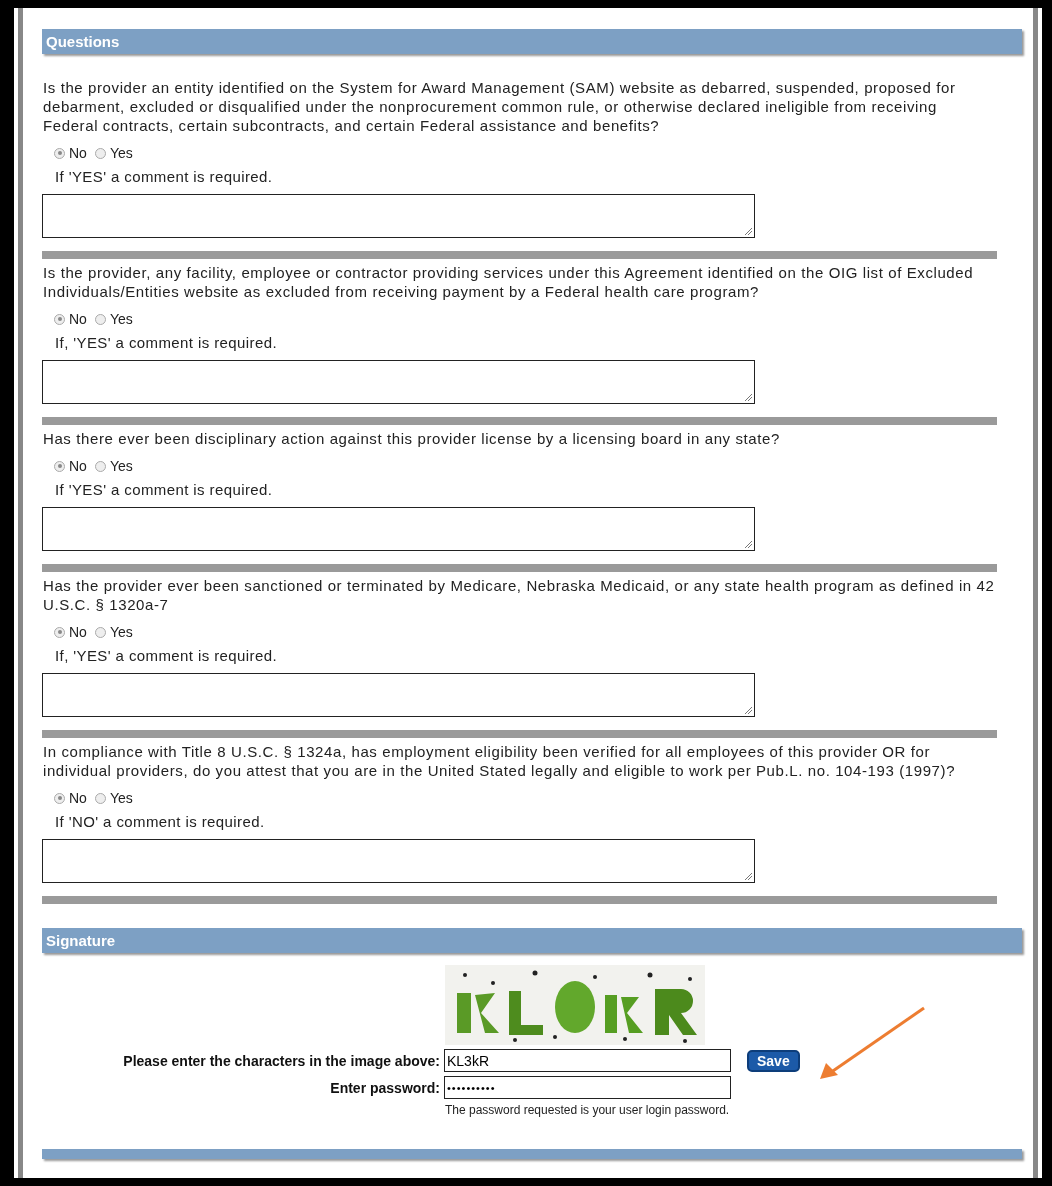 The height and width of the screenshot is (1186, 1052). I want to click on comment-note: If 'NO' a comment is required., so click(160, 822).